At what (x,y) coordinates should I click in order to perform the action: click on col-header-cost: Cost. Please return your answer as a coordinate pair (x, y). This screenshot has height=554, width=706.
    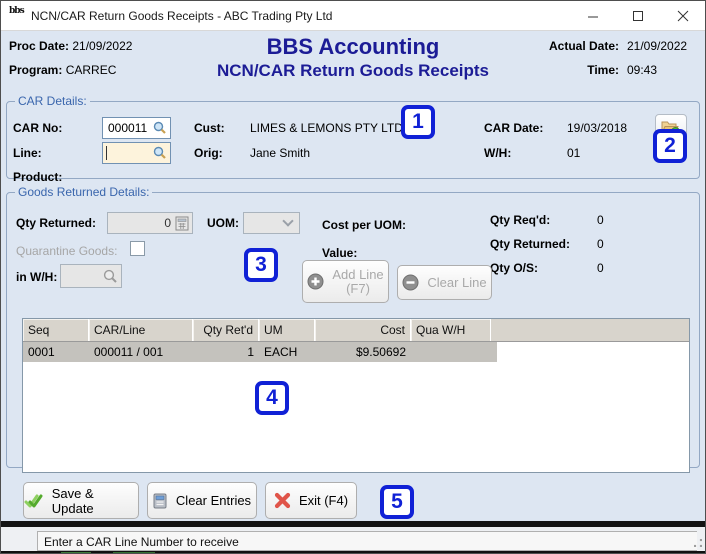
    Looking at the image, I should click on (363, 330).